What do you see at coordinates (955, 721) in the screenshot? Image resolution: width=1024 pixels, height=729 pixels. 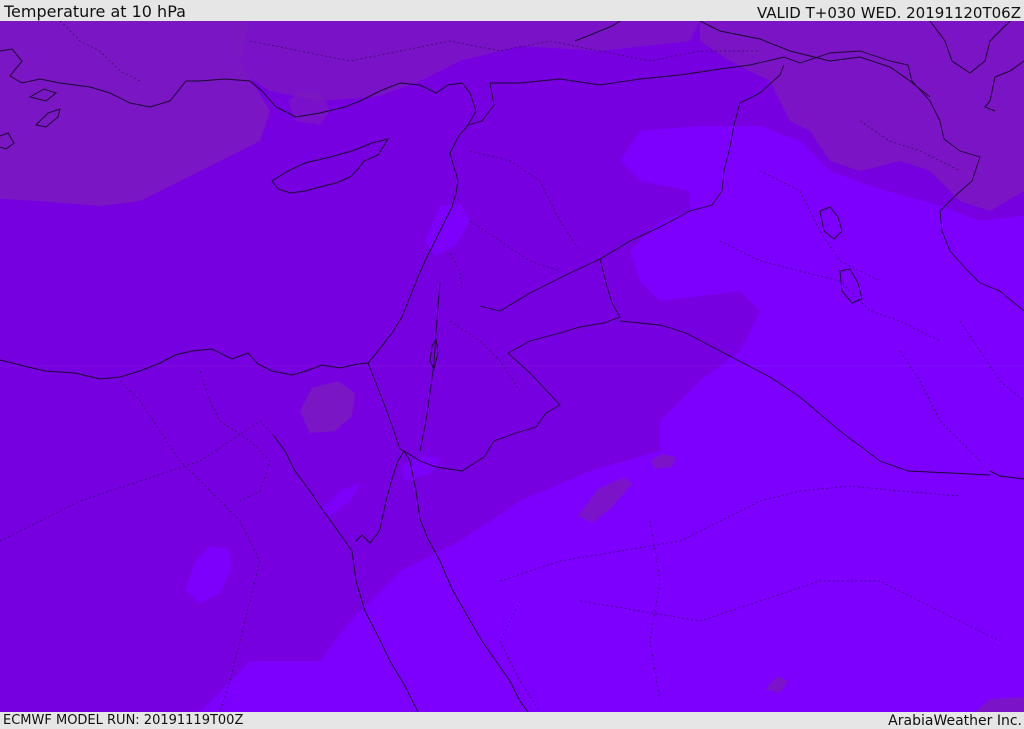 I see `credit-label: ArabiaWeather Inc.` at bounding box center [955, 721].